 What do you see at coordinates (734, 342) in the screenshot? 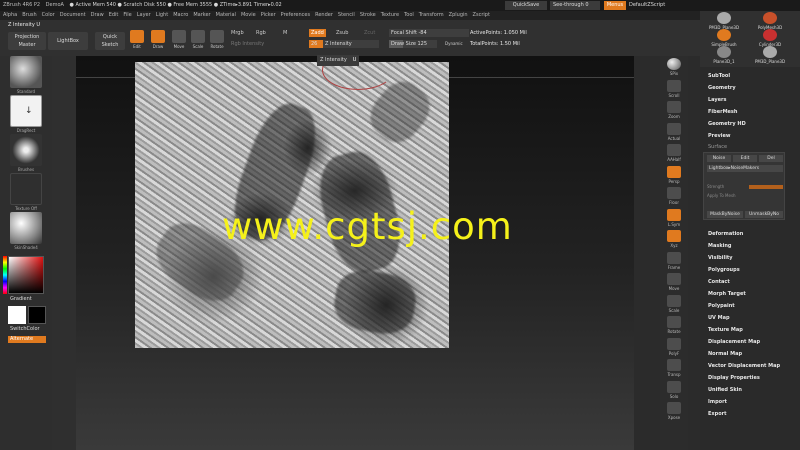
I see `palette-item: Displacement Map` at bounding box center [734, 342].